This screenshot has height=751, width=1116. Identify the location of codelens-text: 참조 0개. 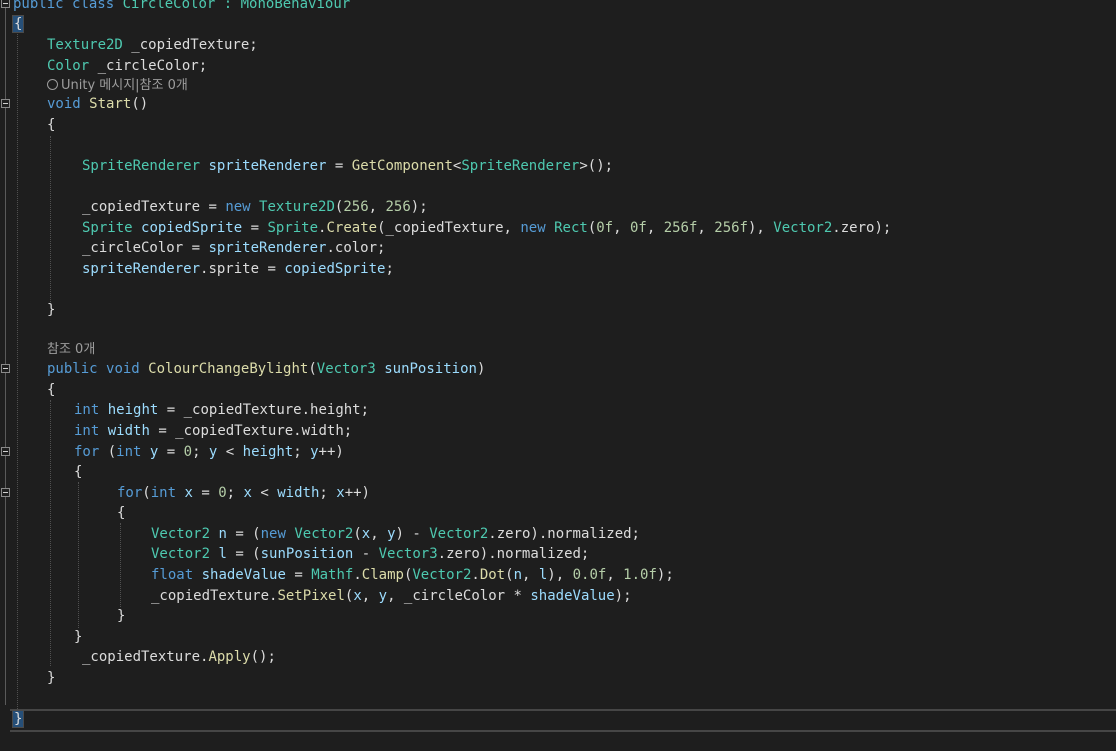
(71, 349).